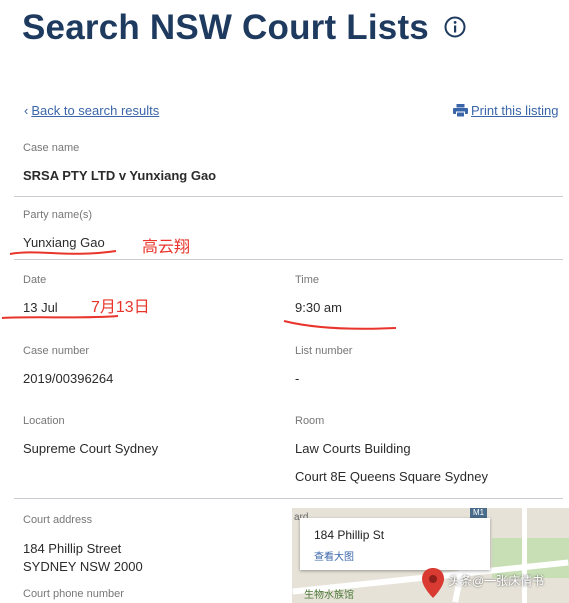 Image resolution: width=569 pixels, height=603 pixels. I want to click on print-link-label: Print this listing, so click(515, 110).